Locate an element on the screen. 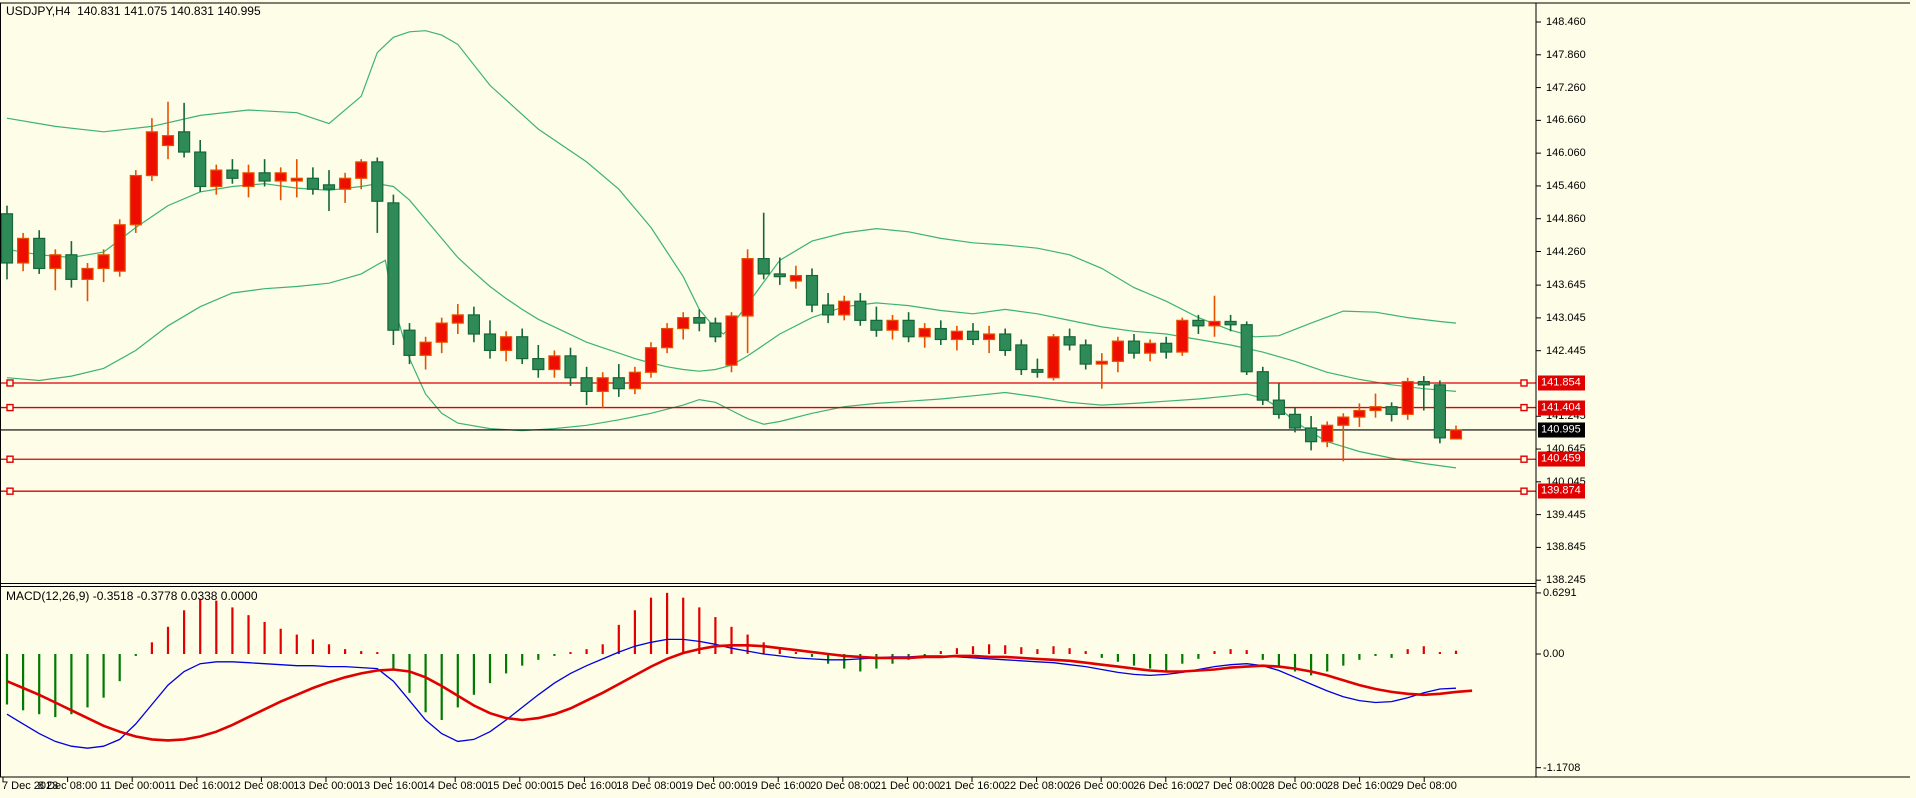 Image resolution: width=1916 pixels, height=798 pixels. time-axis-label: 20 Dec 08:00 is located at coordinates (843, 786).